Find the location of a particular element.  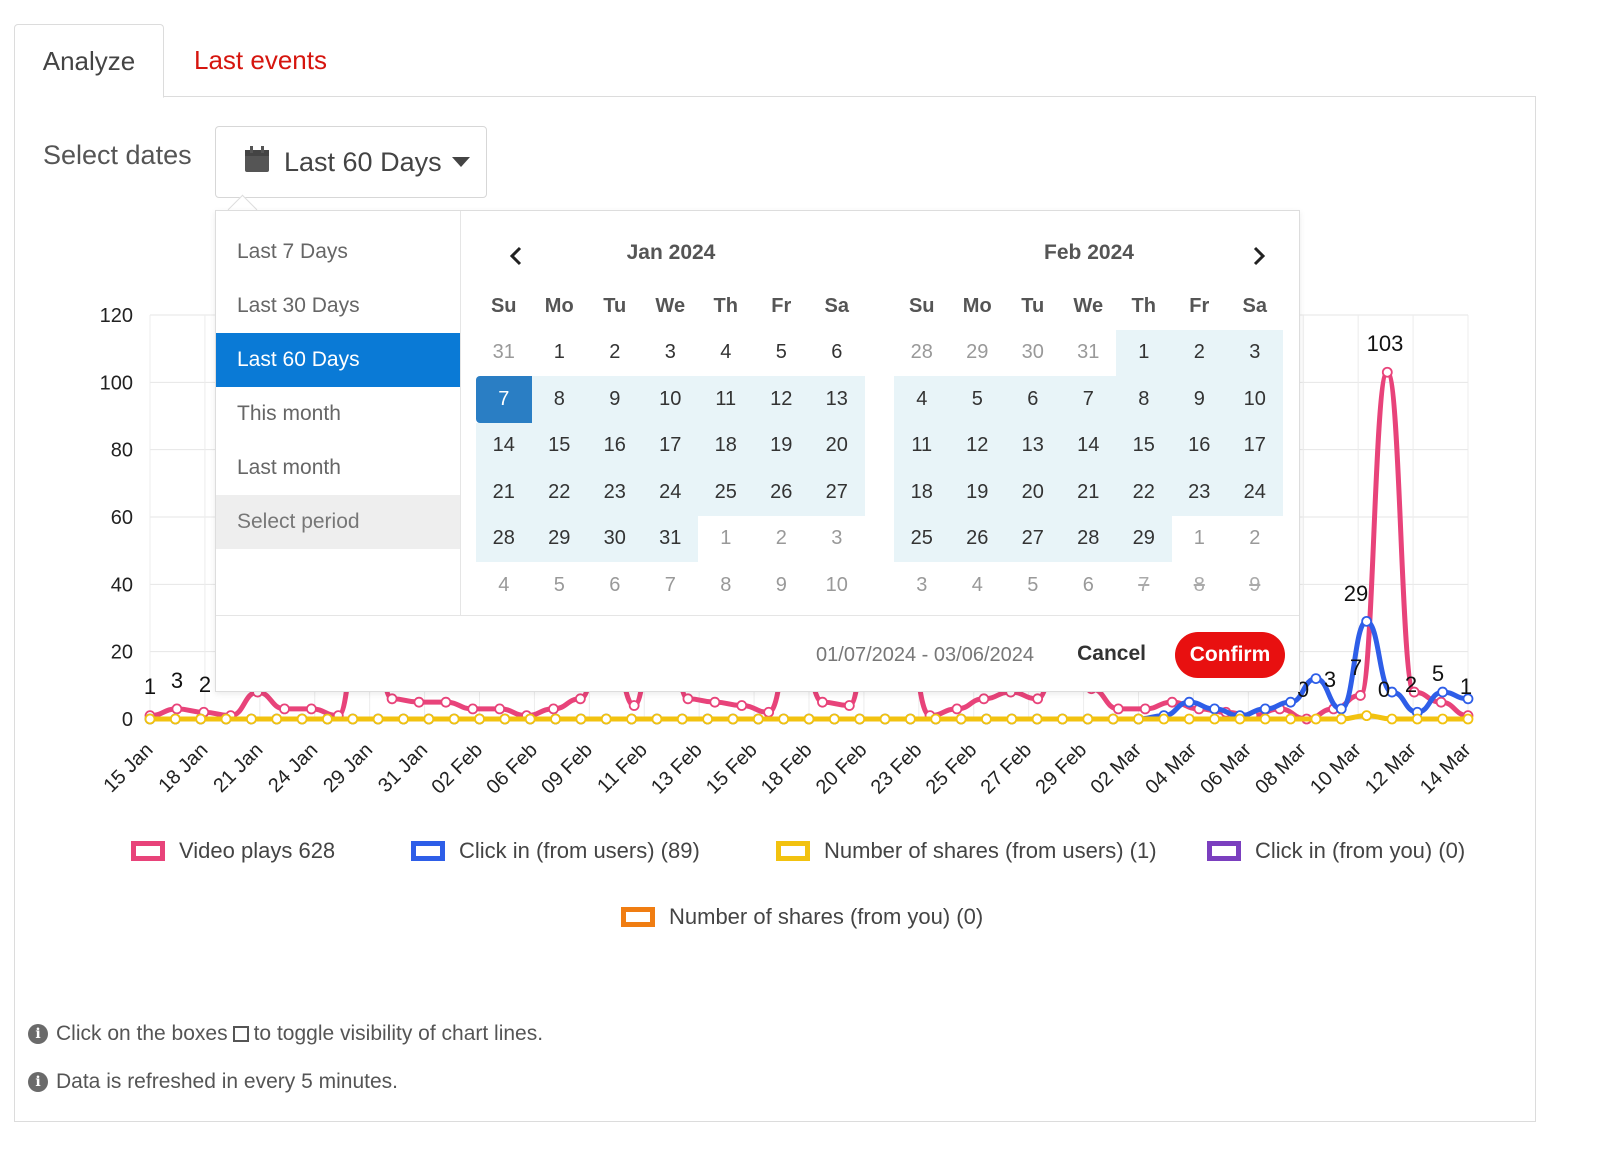

legend-item: Number of shares (from you) (0) is located at coordinates (802, 917).